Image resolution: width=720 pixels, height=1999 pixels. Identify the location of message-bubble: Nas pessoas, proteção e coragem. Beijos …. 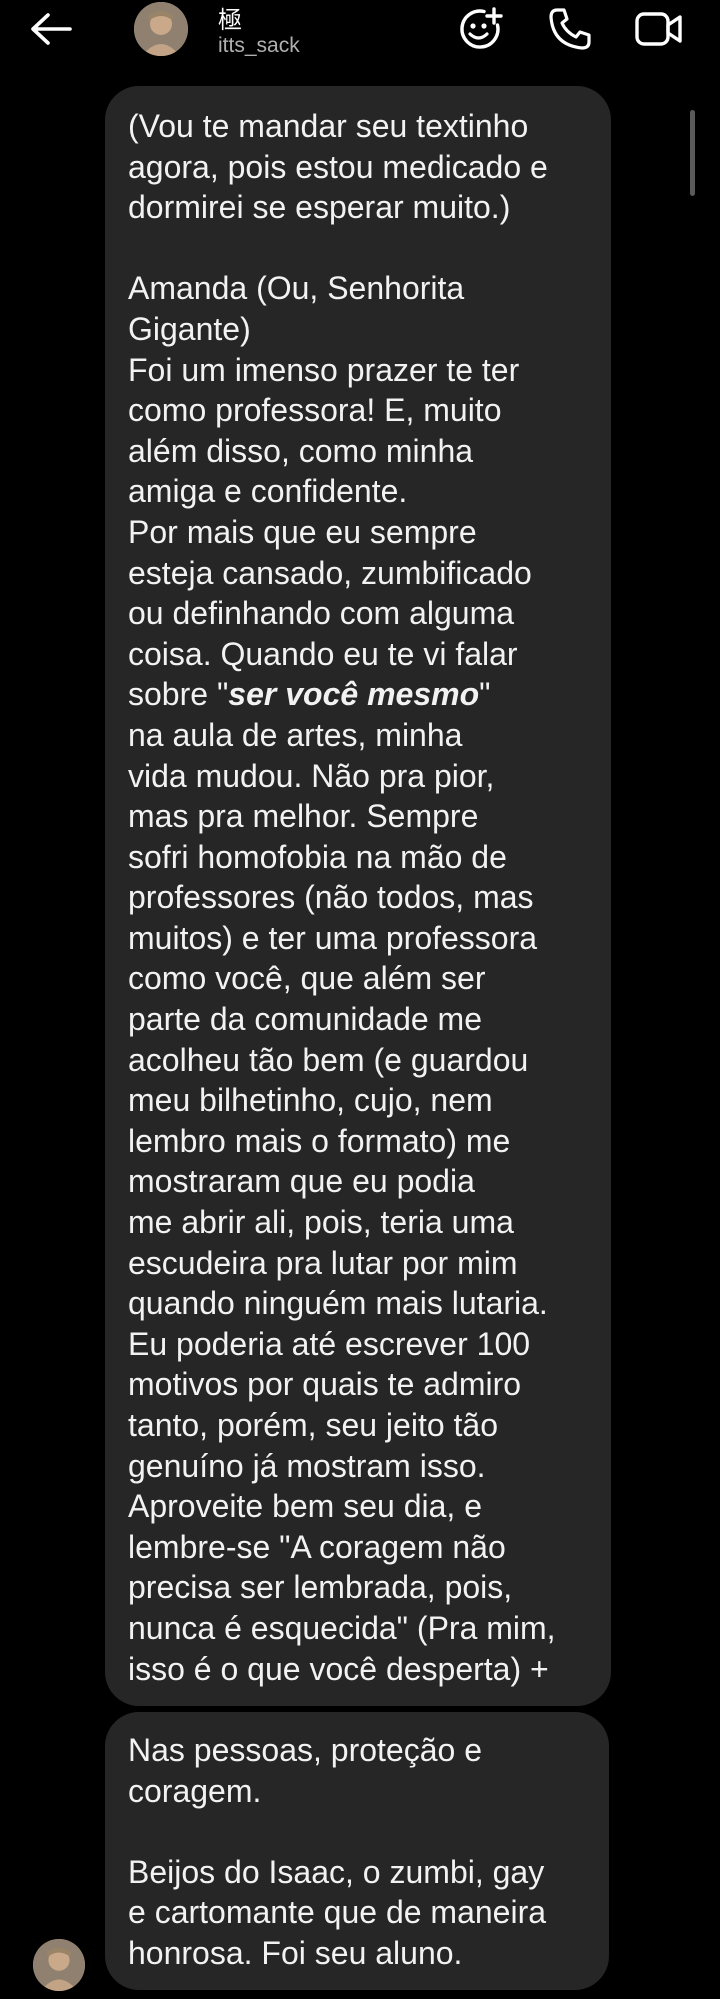
(357, 1851).